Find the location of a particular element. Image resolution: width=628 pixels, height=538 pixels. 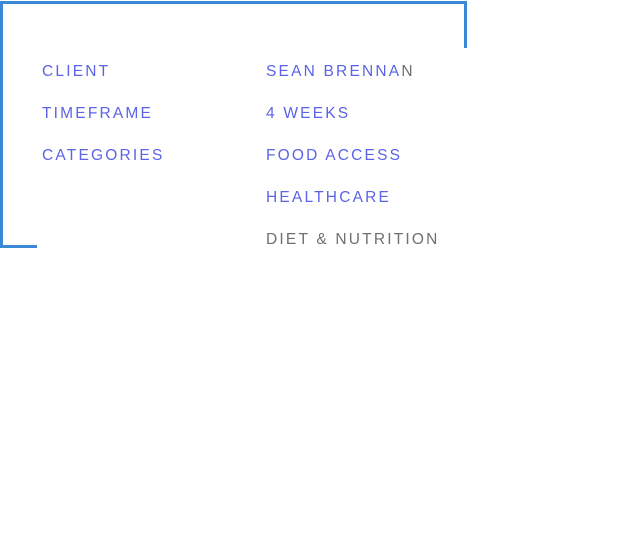

client-value-tail: N is located at coordinates (408, 71).